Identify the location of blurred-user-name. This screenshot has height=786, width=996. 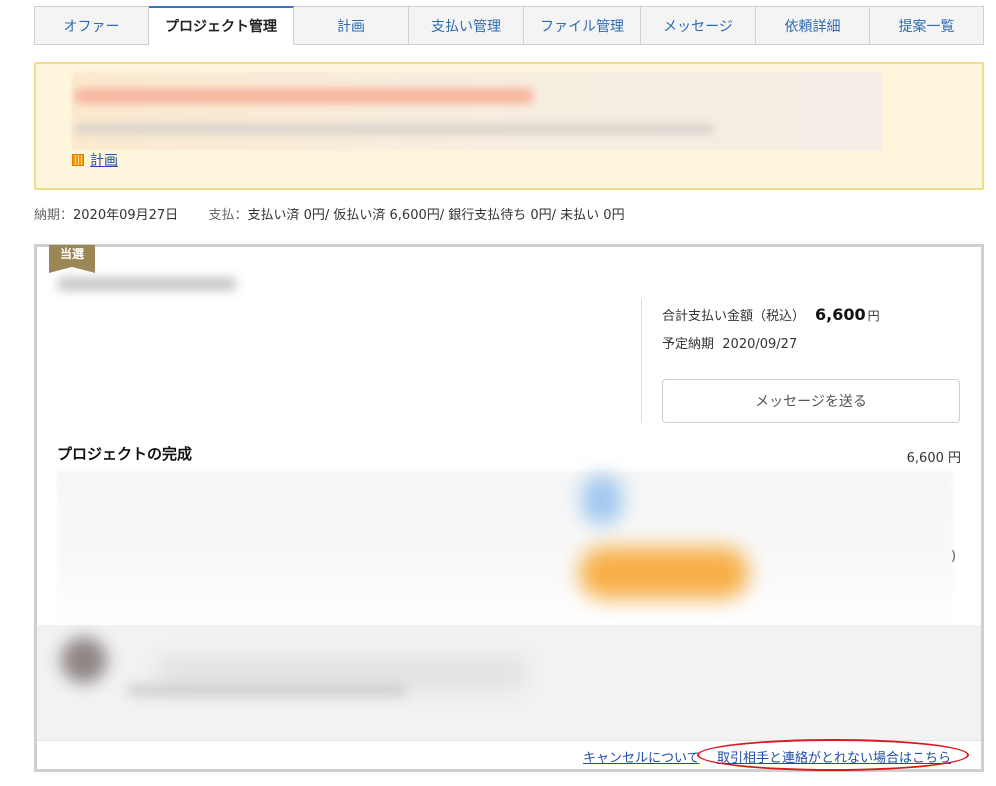
(147, 284).